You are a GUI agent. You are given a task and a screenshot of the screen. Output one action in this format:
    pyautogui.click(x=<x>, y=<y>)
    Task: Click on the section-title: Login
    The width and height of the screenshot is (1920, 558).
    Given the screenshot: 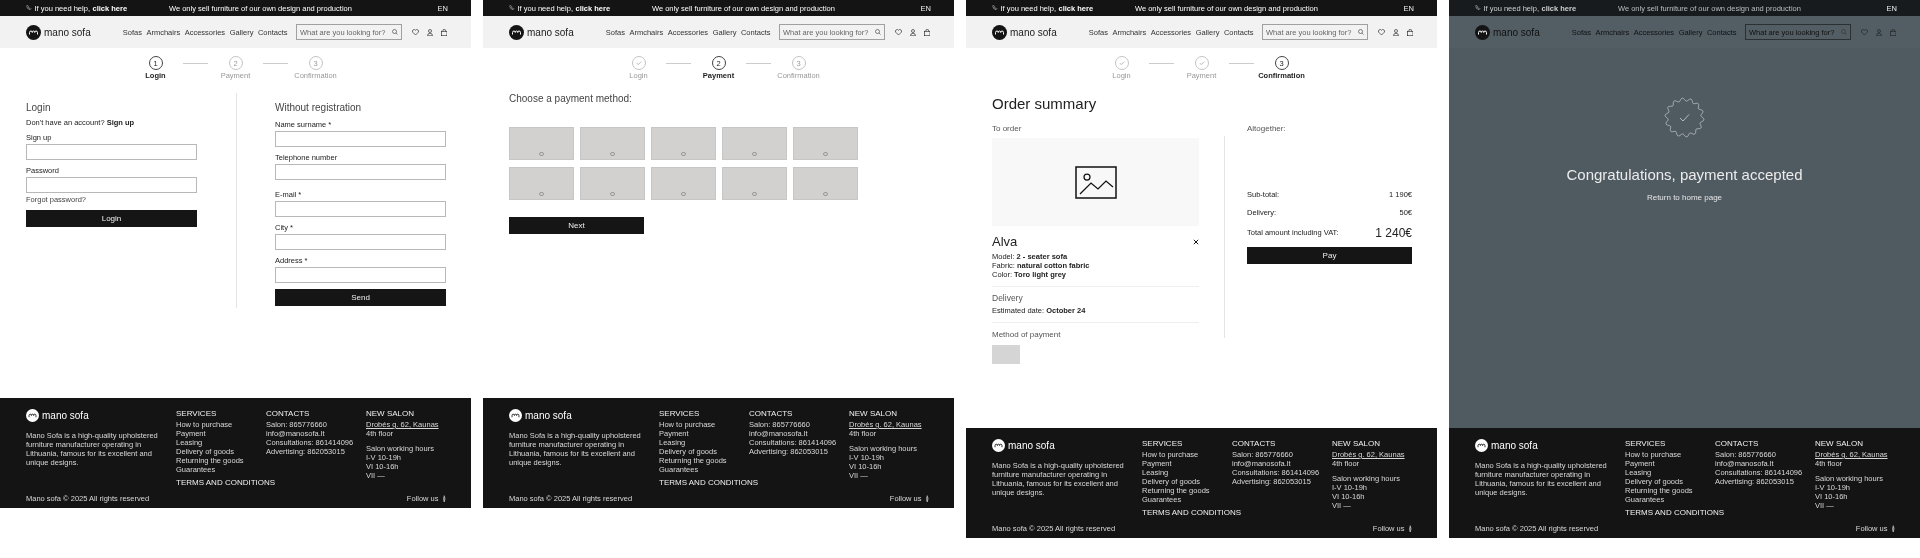 What is the action you would take?
    pyautogui.click(x=38, y=108)
    